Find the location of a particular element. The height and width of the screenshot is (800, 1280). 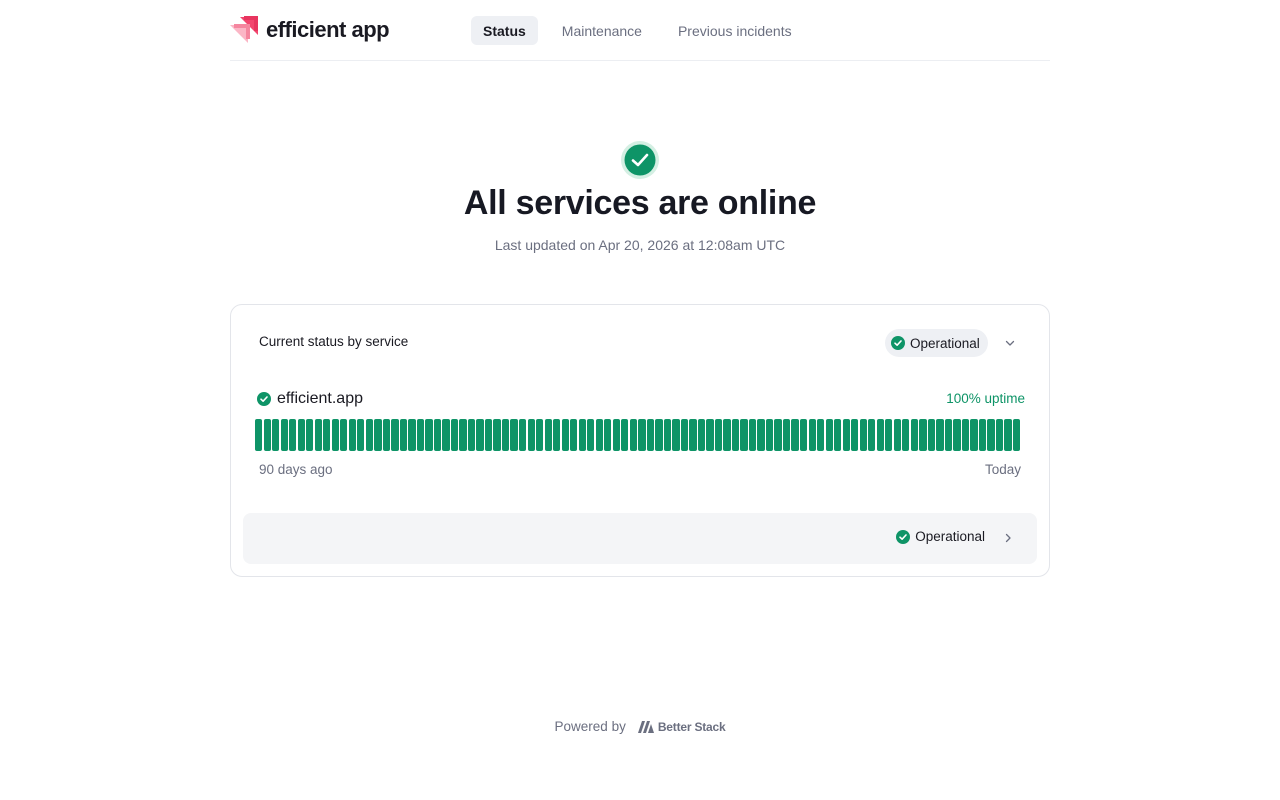

better-stack-link: Better Stack is located at coordinates (681, 726).